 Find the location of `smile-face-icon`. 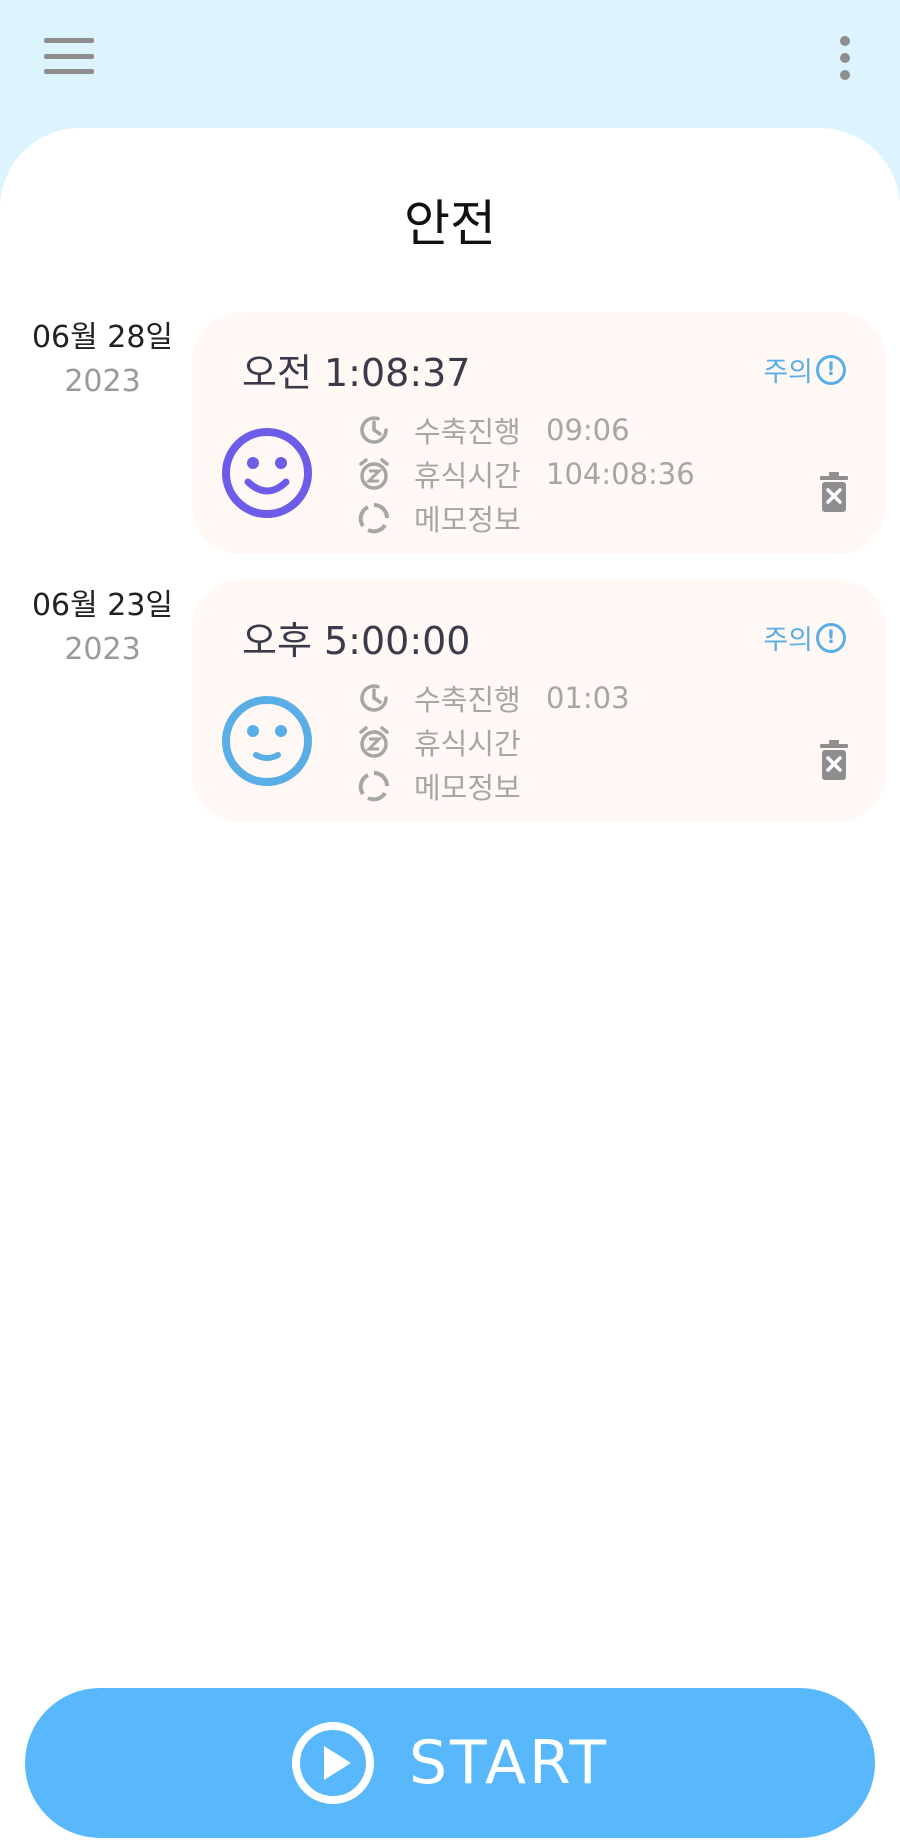

smile-face-icon is located at coordinates (267, 473).